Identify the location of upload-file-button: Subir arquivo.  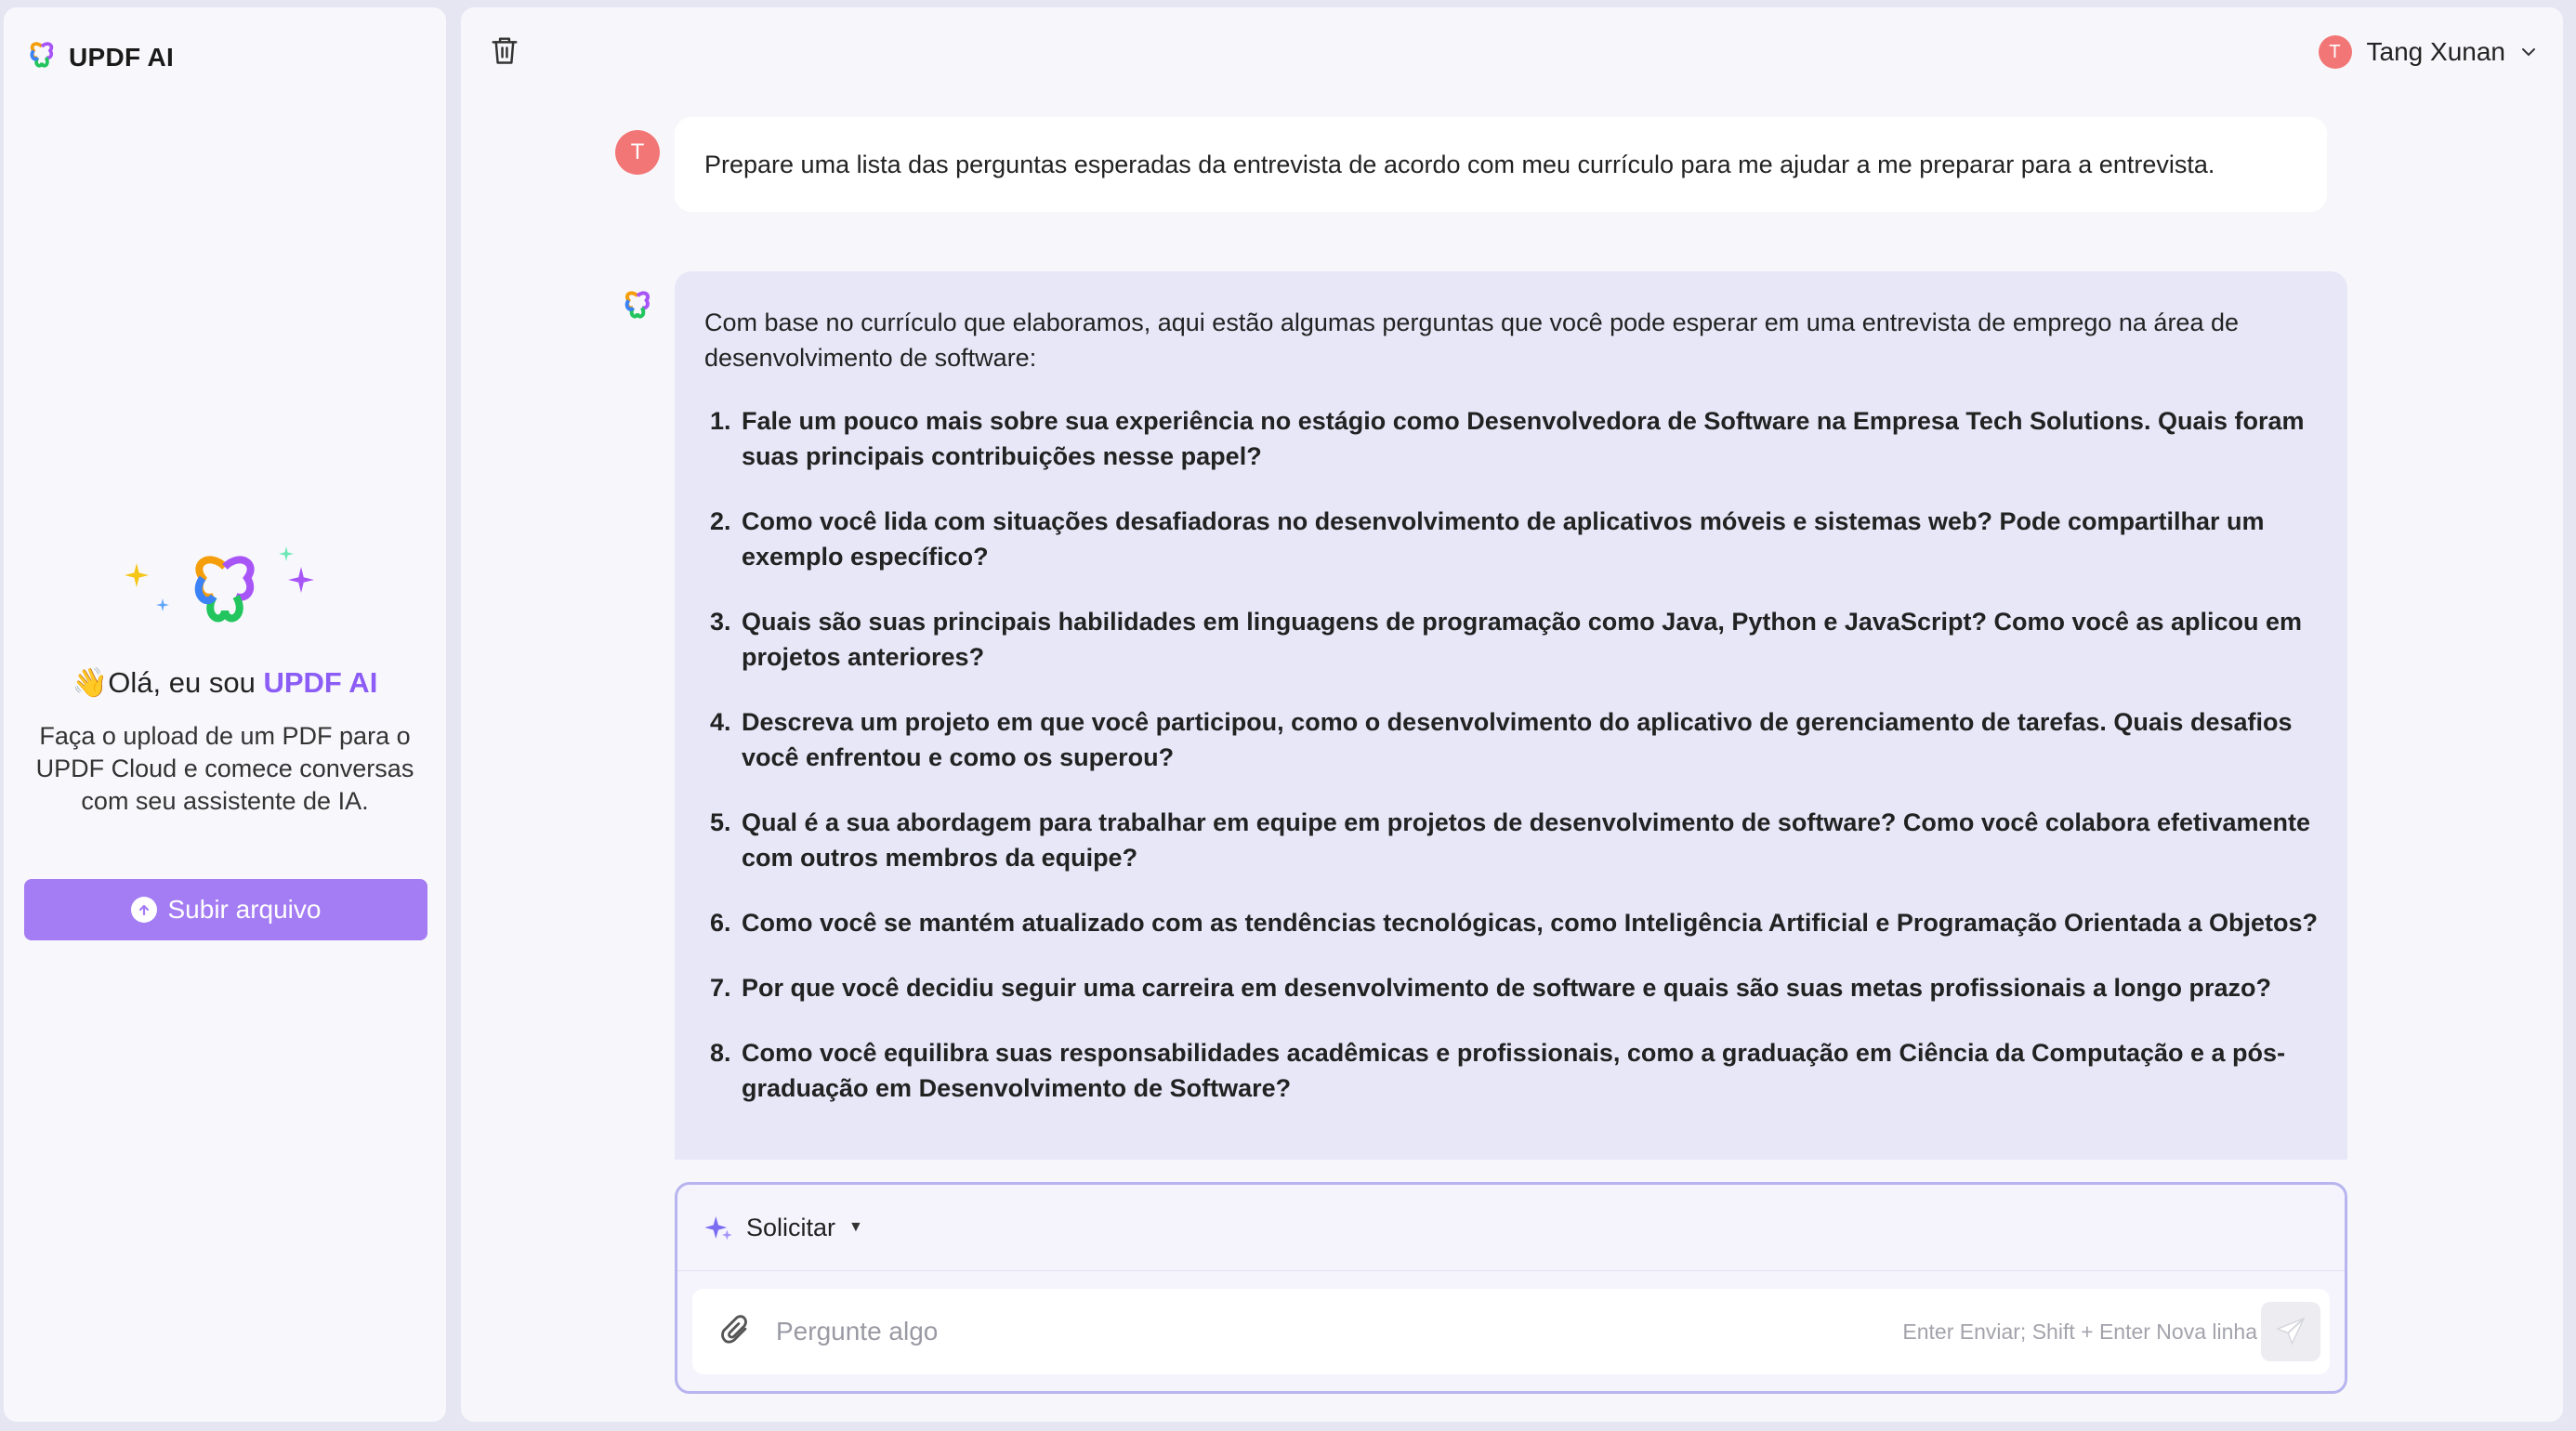
(225, 909).